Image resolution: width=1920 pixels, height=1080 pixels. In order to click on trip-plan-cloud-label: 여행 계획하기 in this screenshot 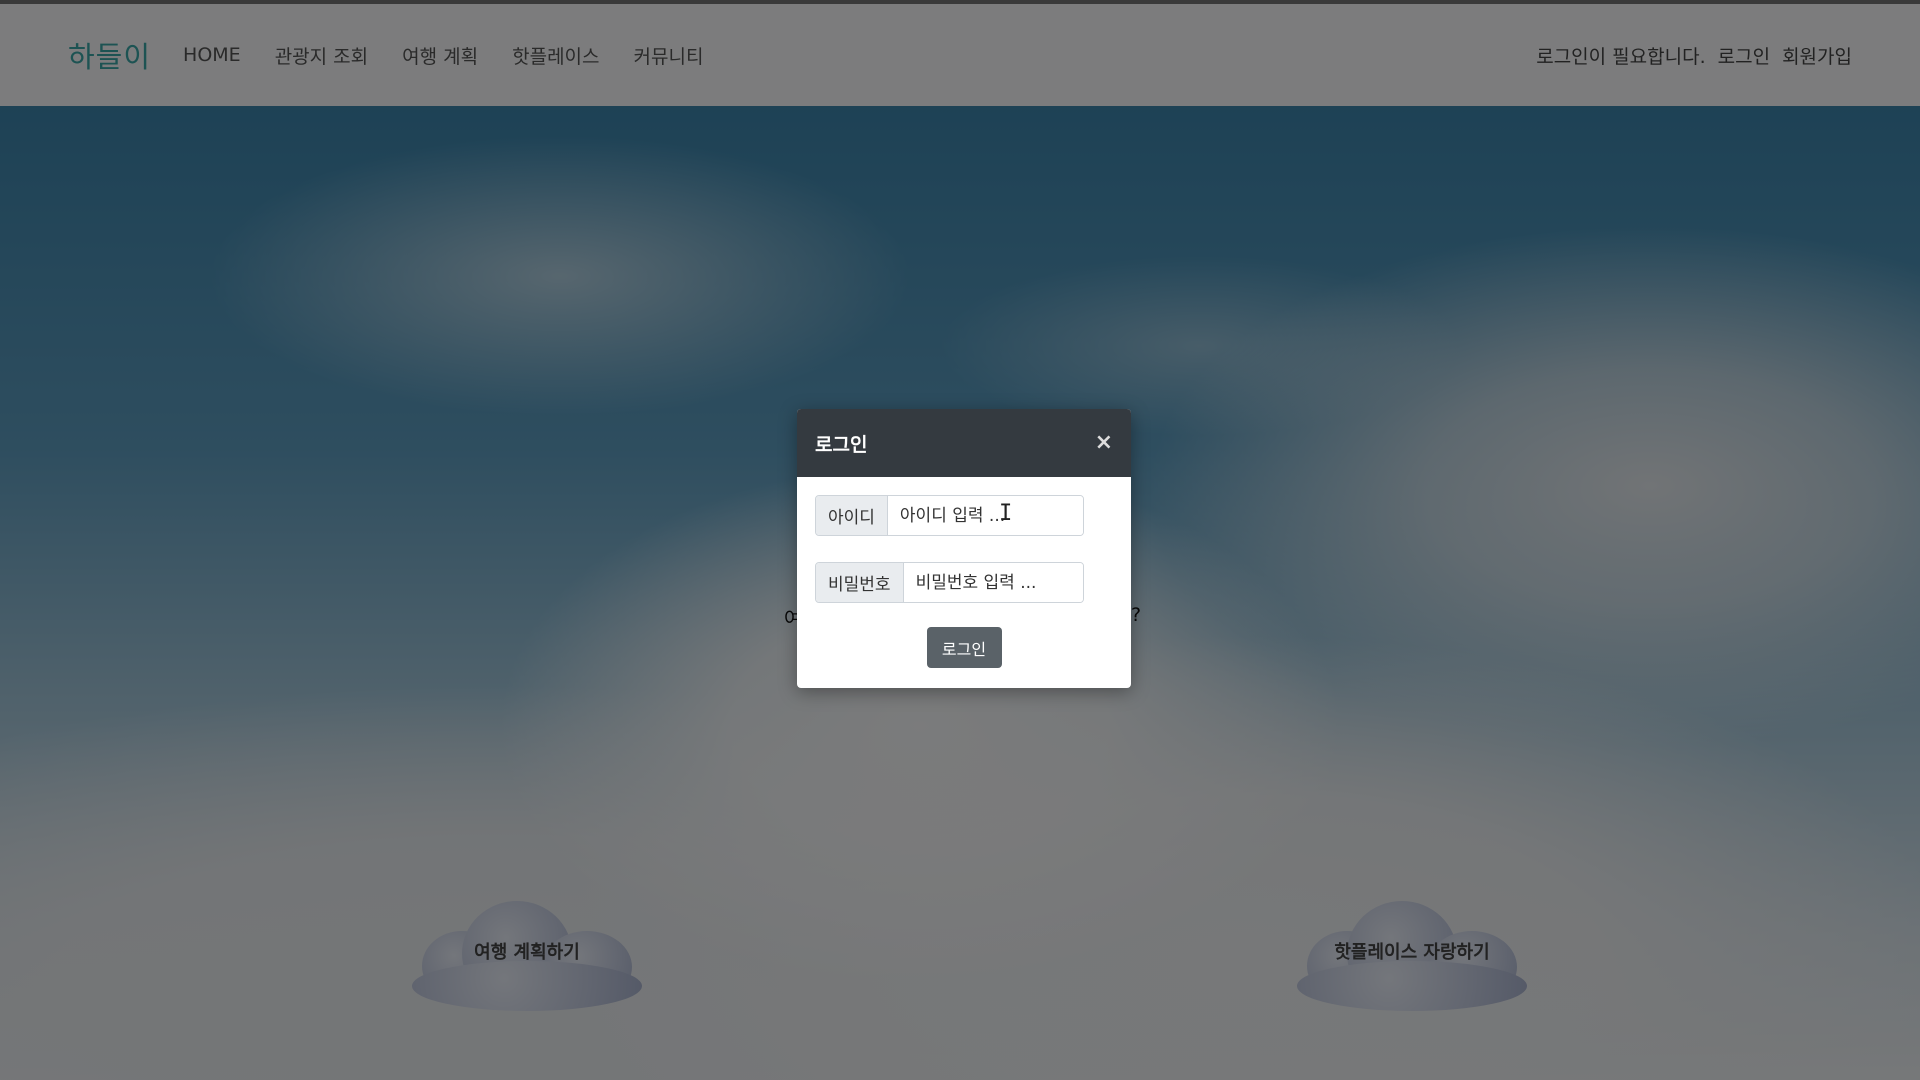, I will do `click(527, 952)`.